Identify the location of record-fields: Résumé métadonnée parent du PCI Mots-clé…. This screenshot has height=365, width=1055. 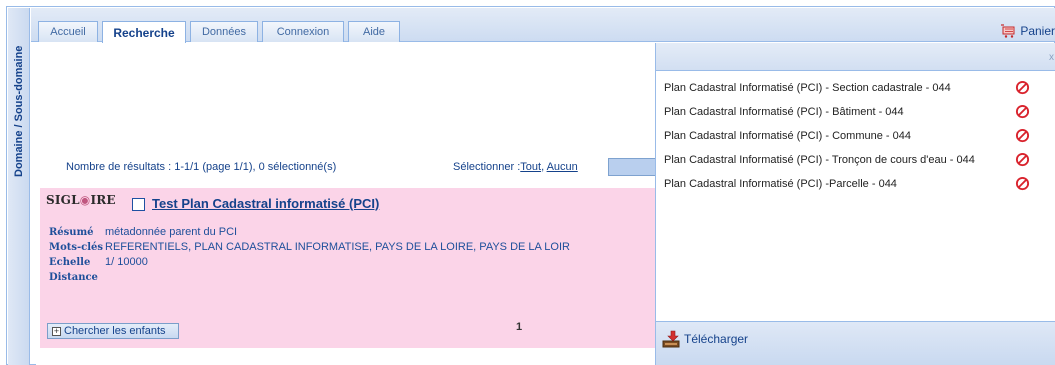
(309, 255).